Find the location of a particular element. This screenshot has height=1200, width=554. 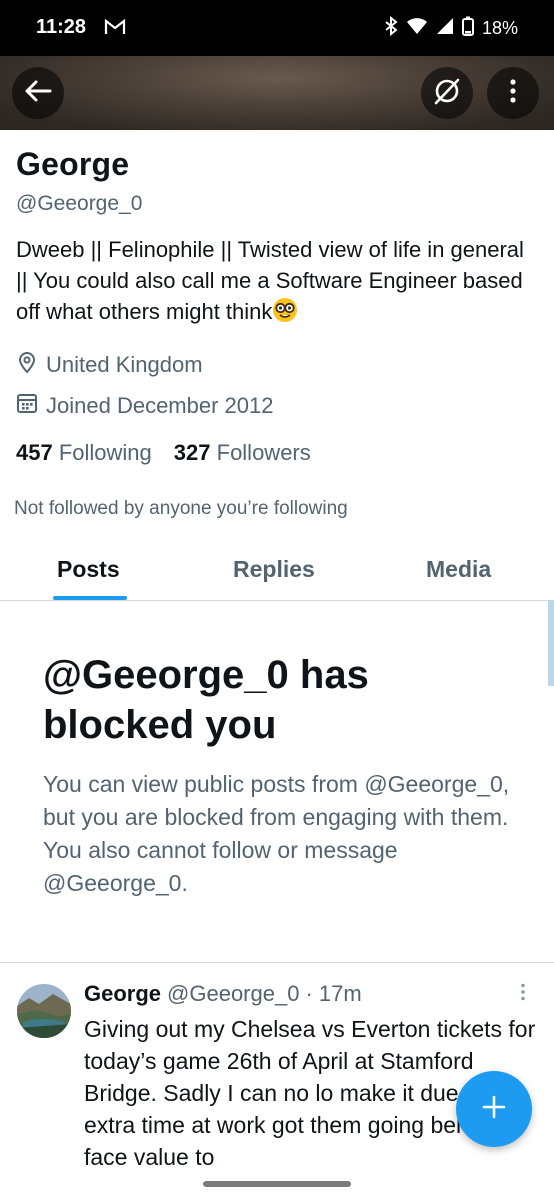

profile-joined: Joined December 2012 is located at coordinates (144, 406).